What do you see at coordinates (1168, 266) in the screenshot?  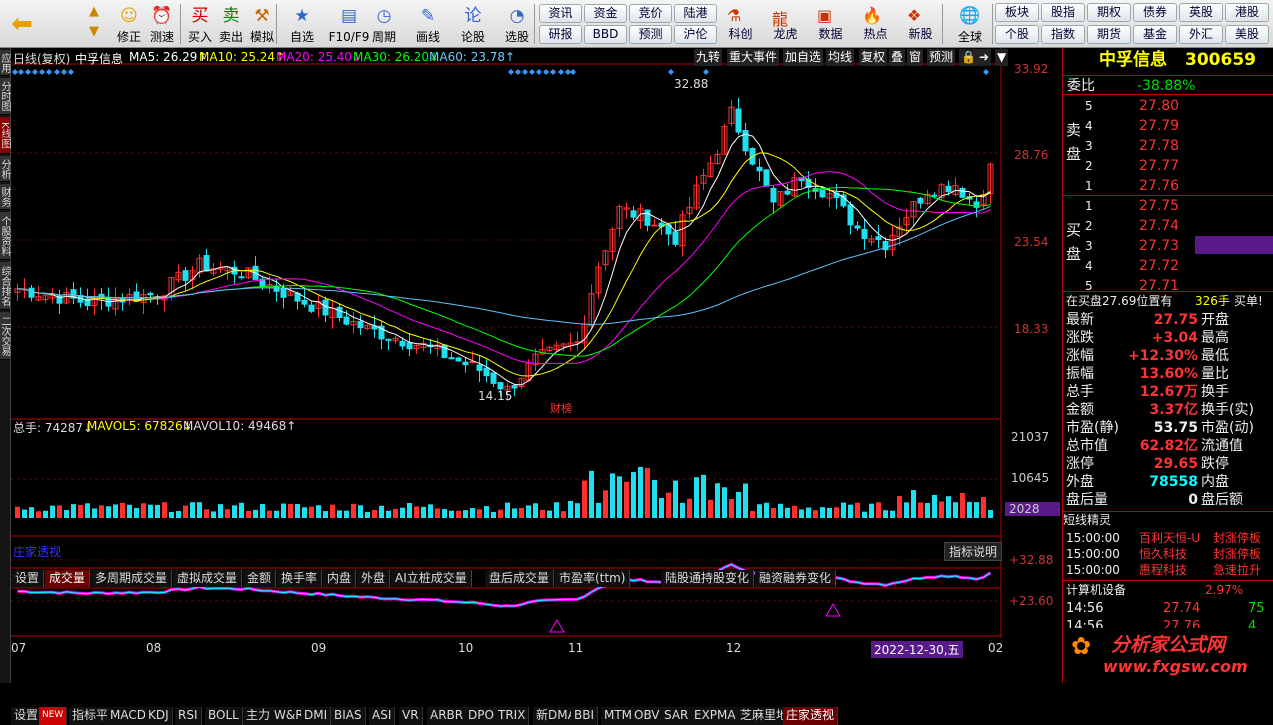 I see `buy-level: 4 27.72` at bounding box center [1168, 266].